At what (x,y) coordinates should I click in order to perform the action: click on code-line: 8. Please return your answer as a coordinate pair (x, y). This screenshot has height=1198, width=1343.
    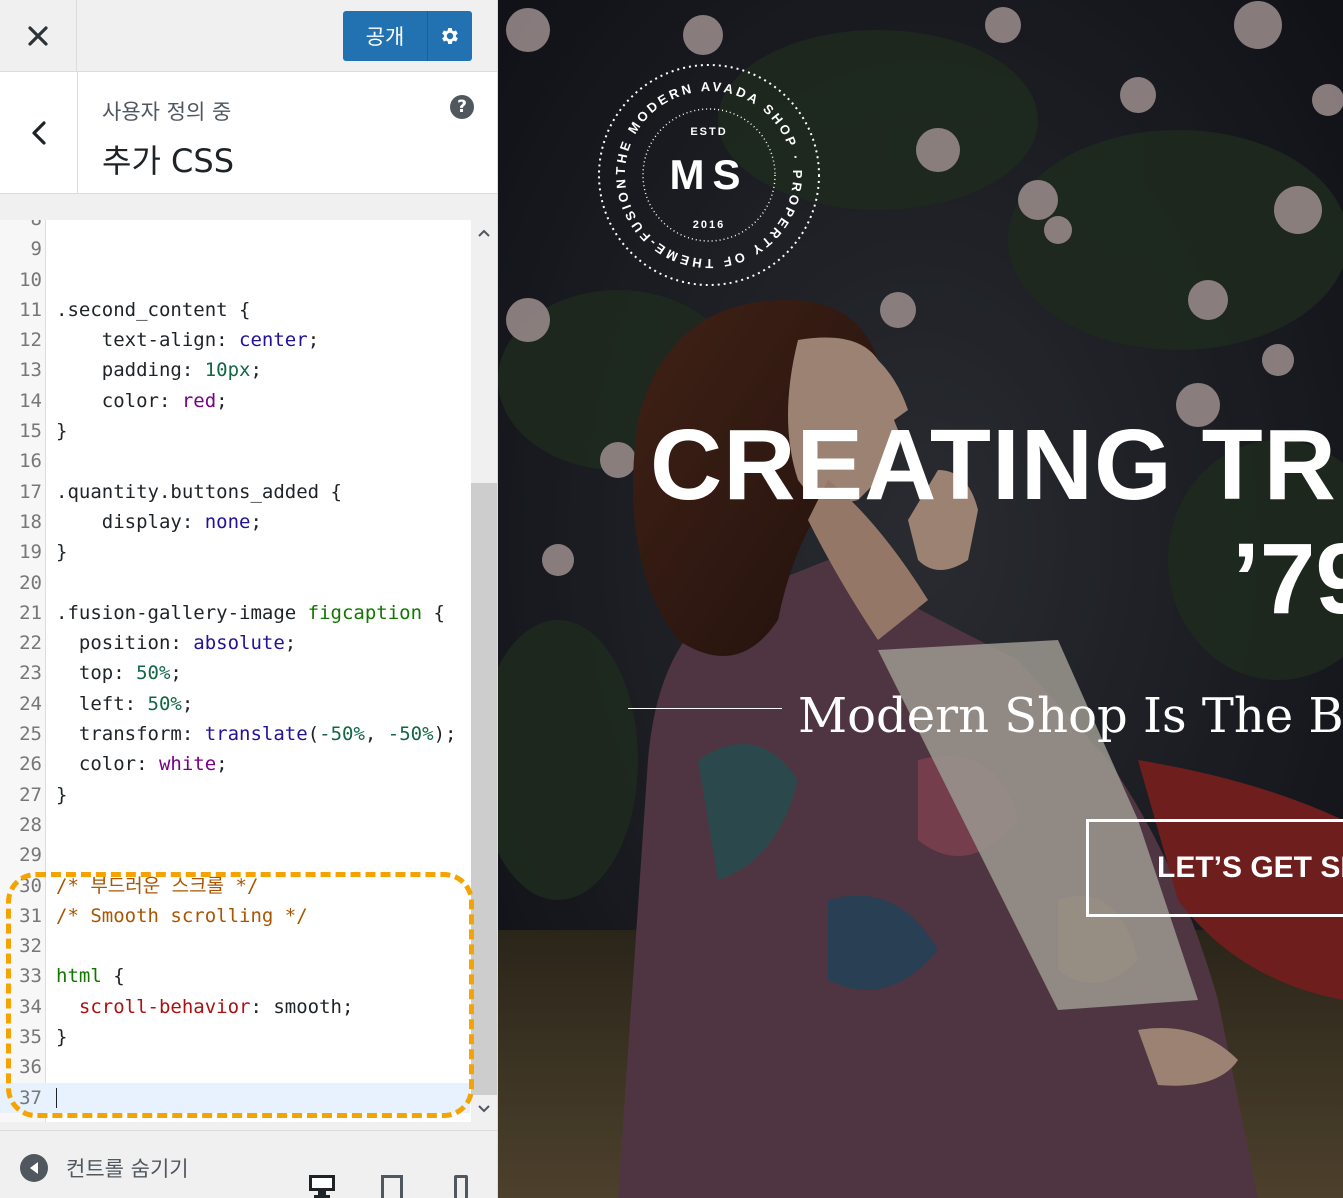
    Looking at the image, I should click on (235, 227).